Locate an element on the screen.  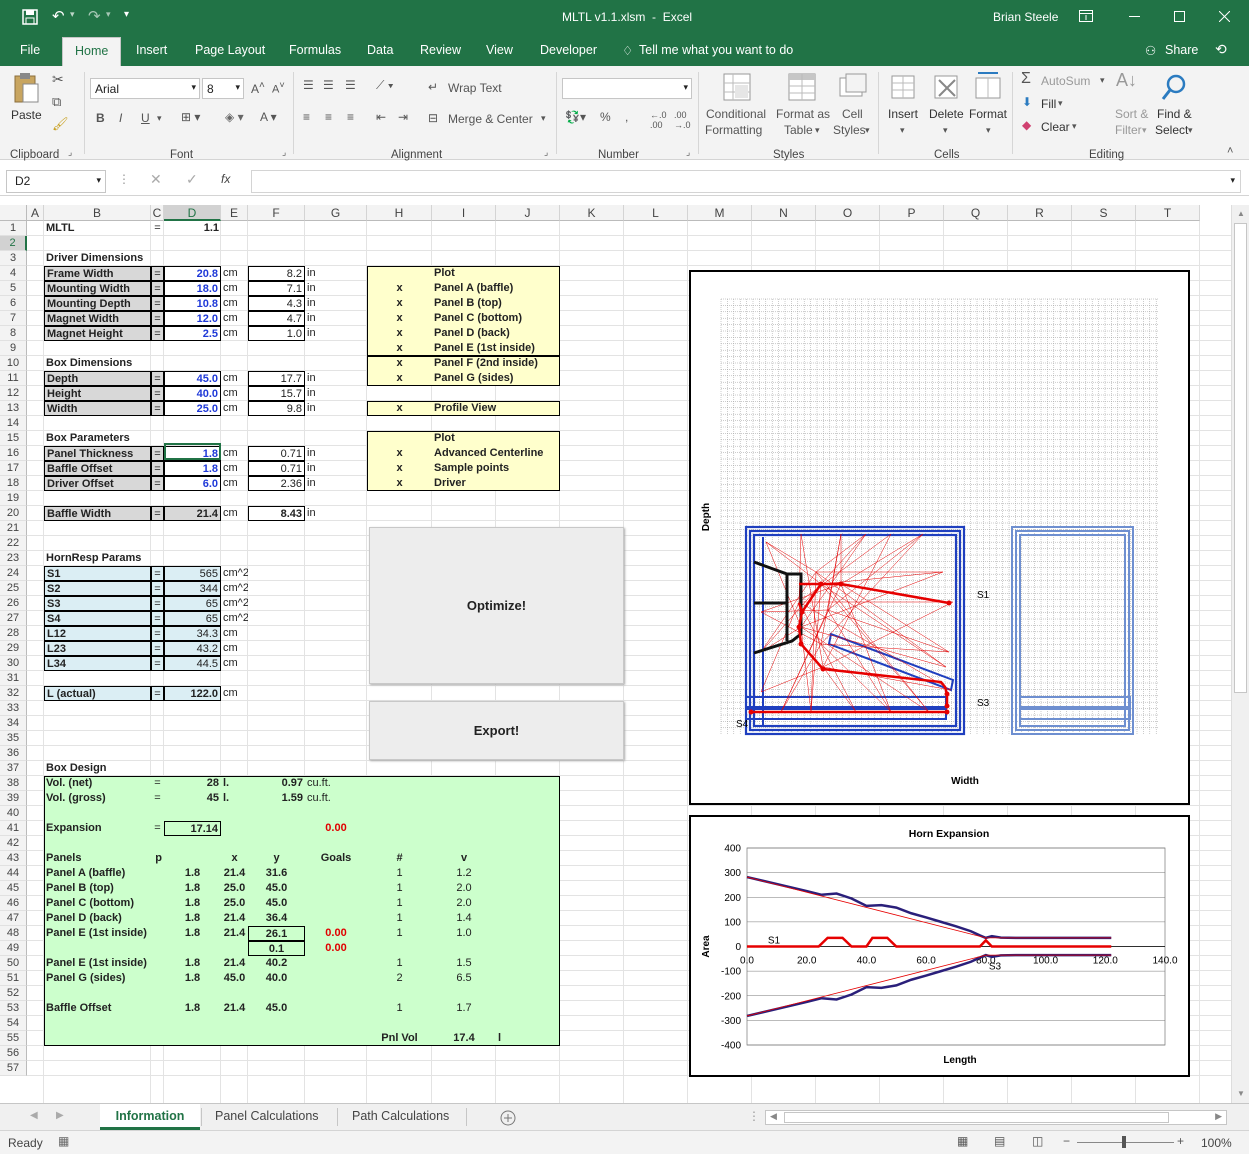
cell-h45: 1 is located at coordinates (399, 888).